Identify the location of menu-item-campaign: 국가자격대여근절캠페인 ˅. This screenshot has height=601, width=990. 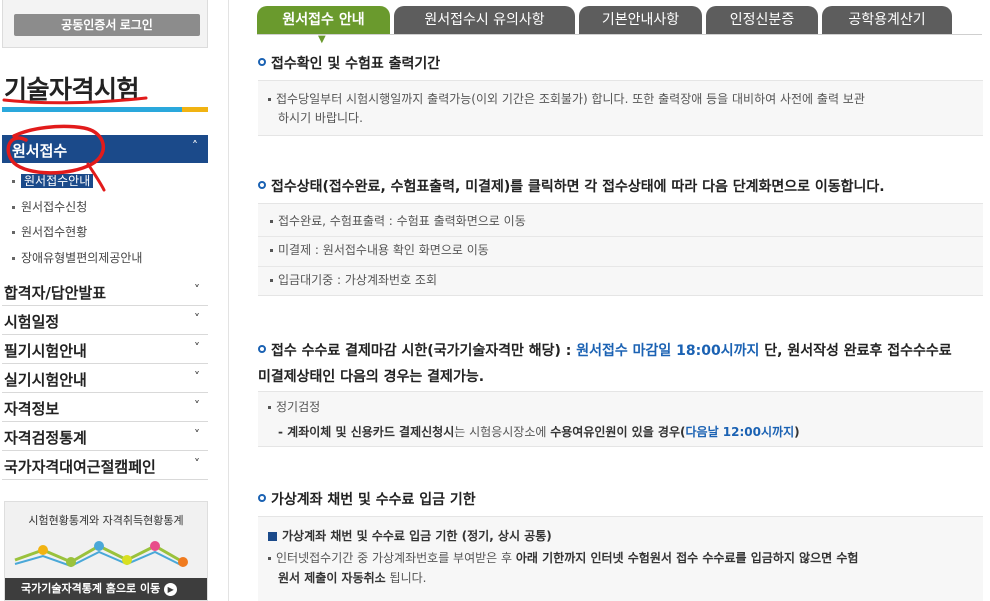
(105, 465).